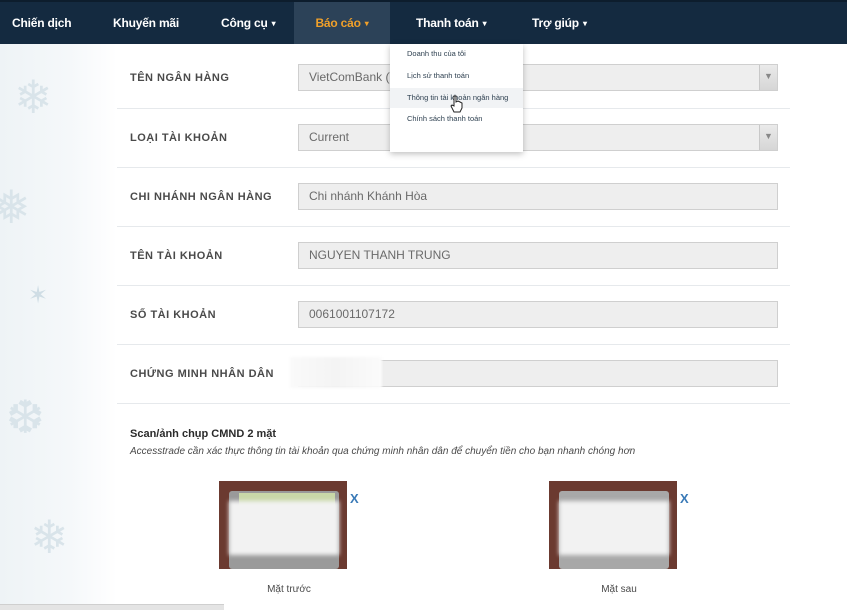 The image size is (847, 610). What do you see at coordinates (453, 374) in the screenshot?
I see `form-row-id-number: CHỨNG MINH NHÂN DÂN` at bounding box center [453, 374].